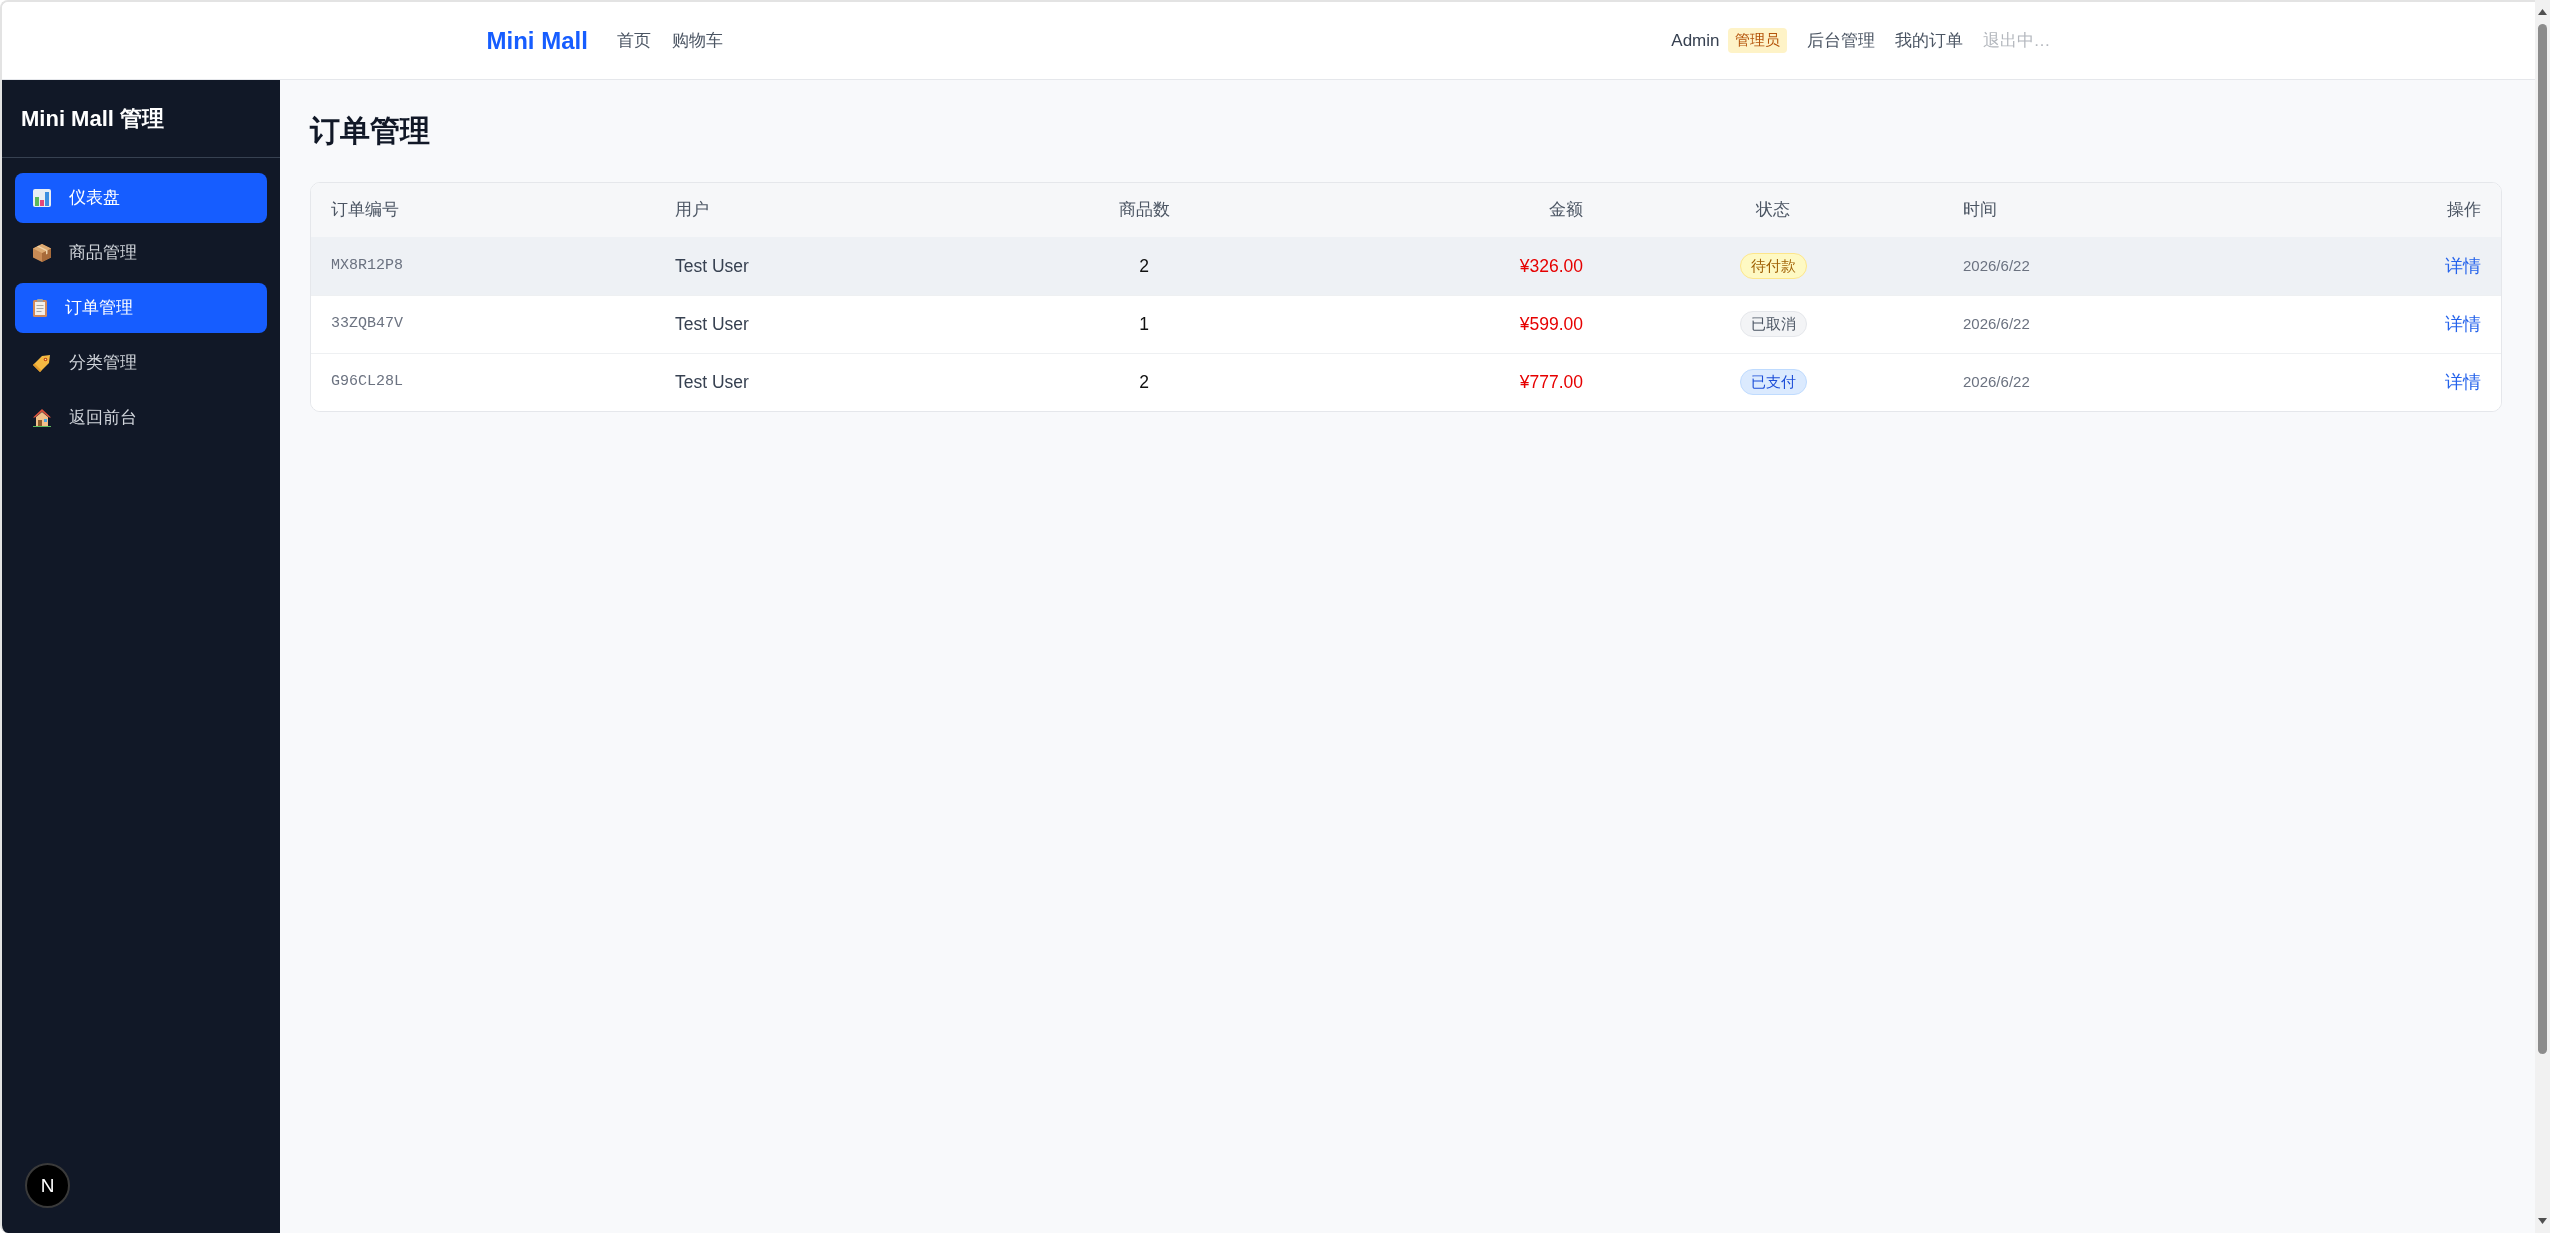 The width and height of the screenshot is (2550, 1233). Describe the element at coordinates (2542, 1221) in the screenshot. I see `scroll-down-icon` at that location.